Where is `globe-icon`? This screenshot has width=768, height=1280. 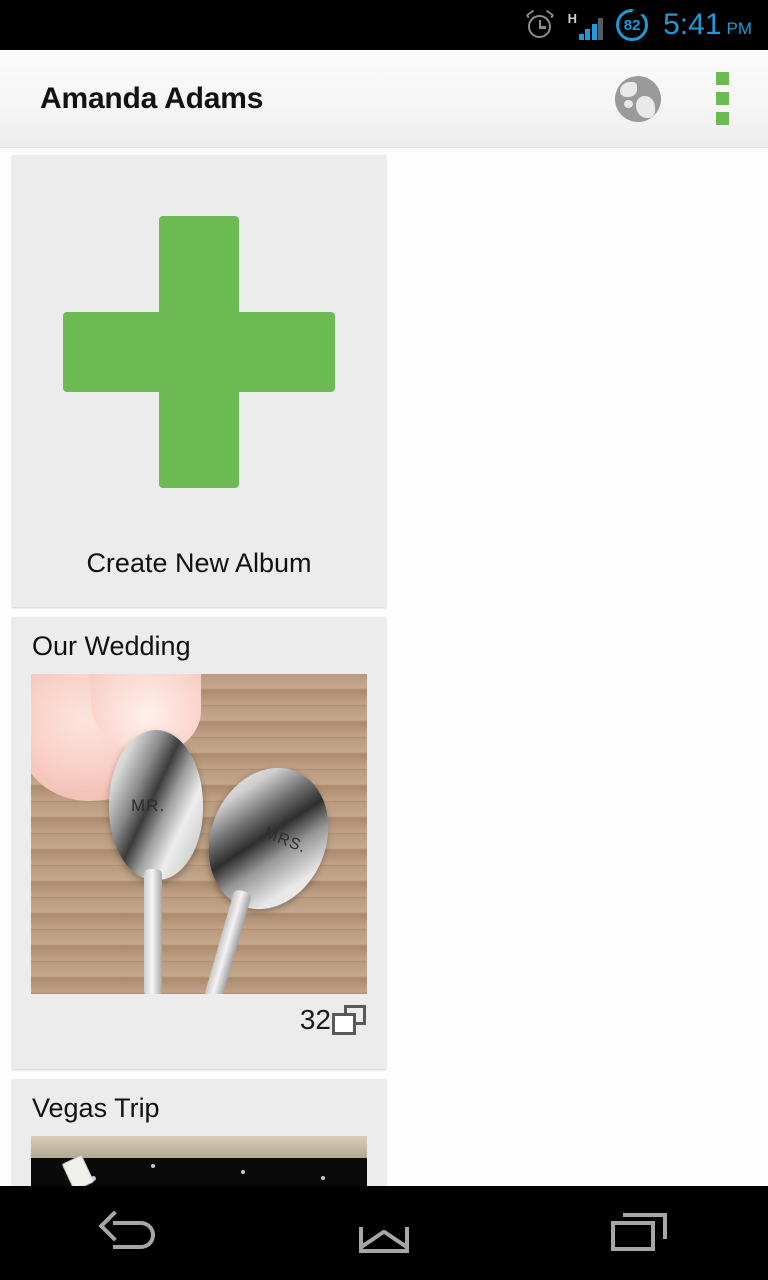 globe-icon is located at coordinates (638, 98).